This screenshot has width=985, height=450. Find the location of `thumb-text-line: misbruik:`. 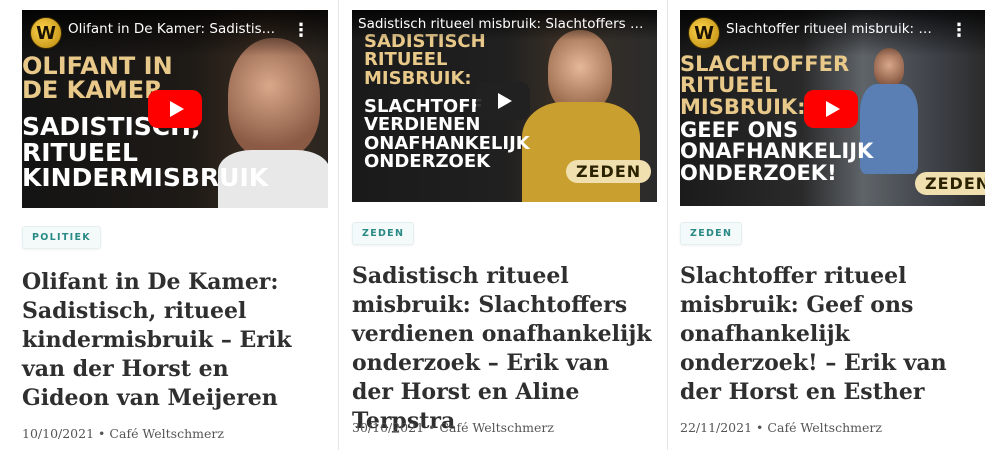

thumb-text-line: misbruik: is located at coordinates (418, 78).